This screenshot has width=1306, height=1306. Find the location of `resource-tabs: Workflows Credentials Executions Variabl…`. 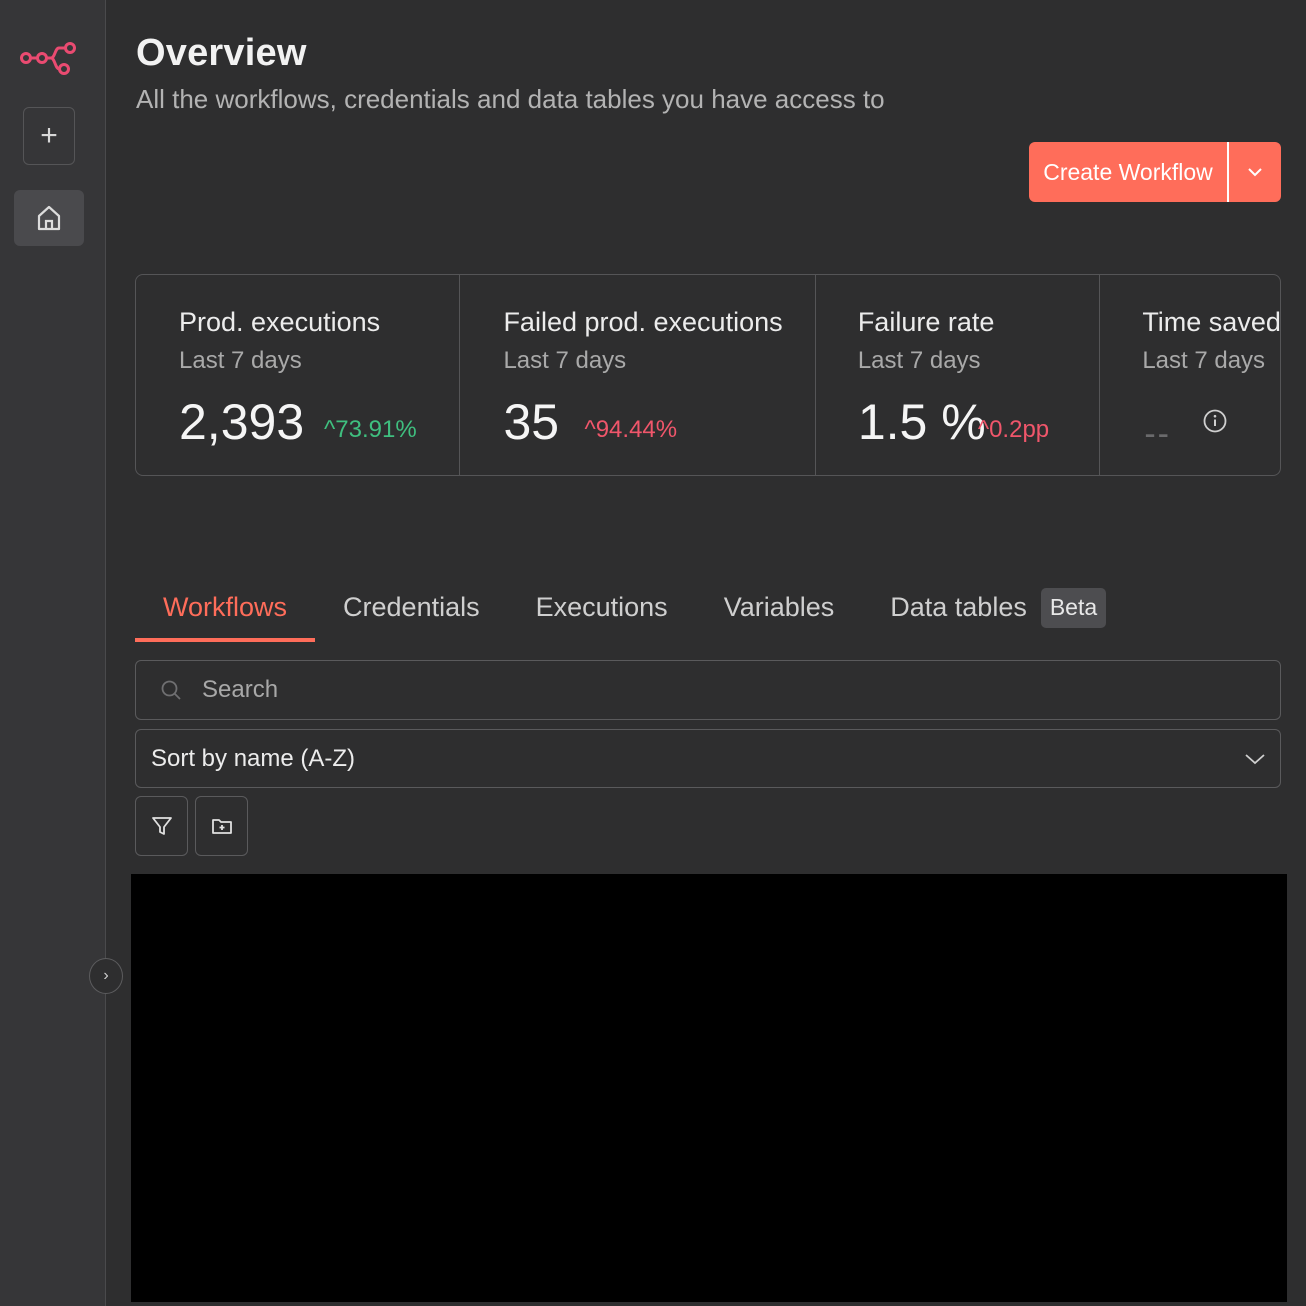

resource-tabs: Workflows Credentials Executions Variabl… is located at coordinates (634, 614).